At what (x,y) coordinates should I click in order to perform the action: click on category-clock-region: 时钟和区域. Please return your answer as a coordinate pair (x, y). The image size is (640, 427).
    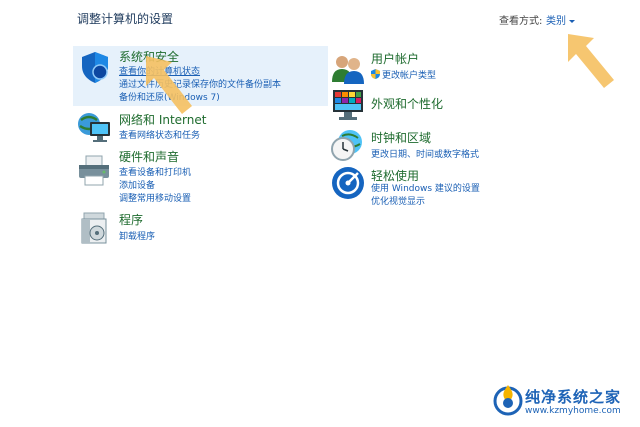
    Looking at the image, I should click on (401, 137).